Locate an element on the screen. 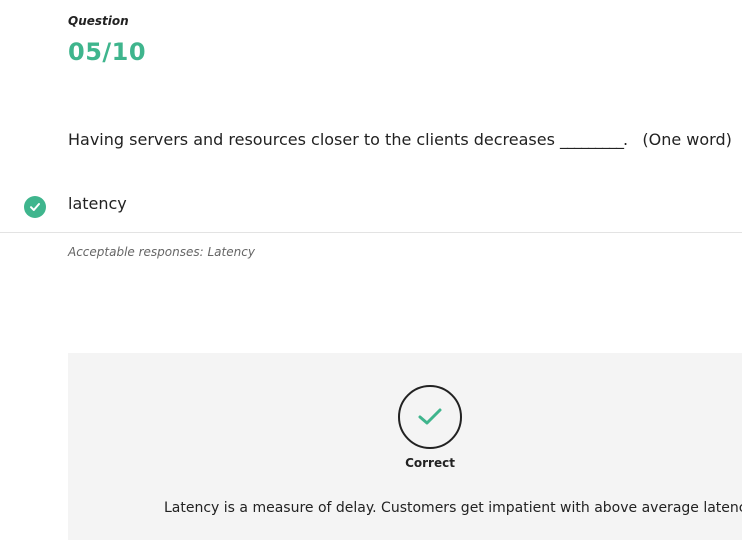 The width and height of the screenshot is (742, 540). answer-value: latency is located at coordinates (97, 203).